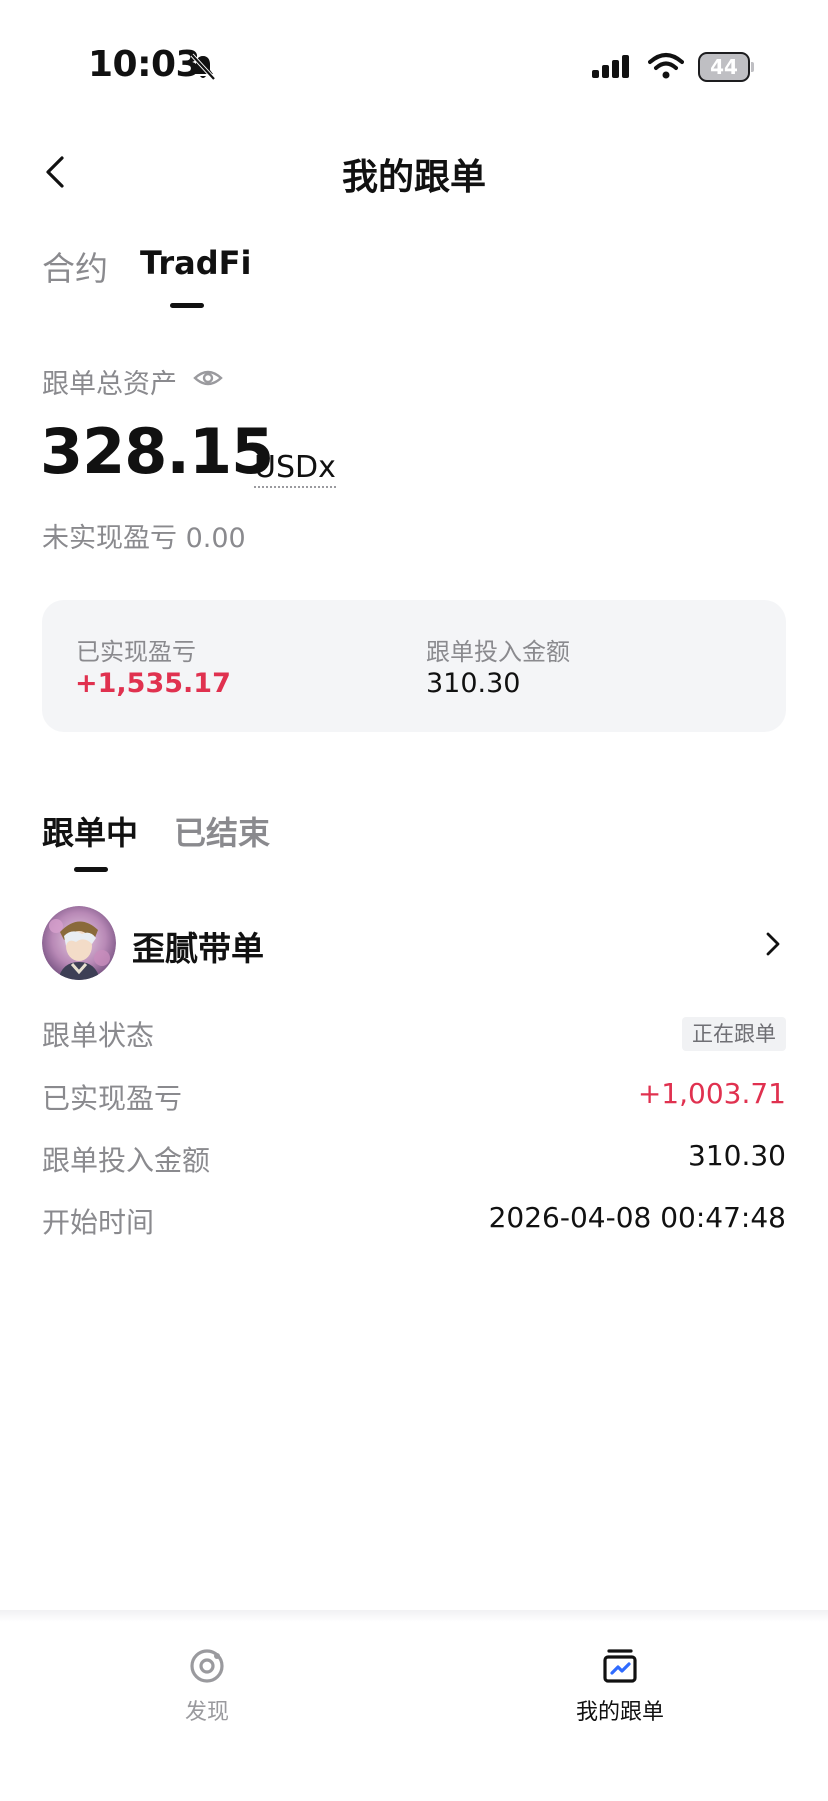  What do you see at coordinates (620, 1666) in the screenshot?
I see `my-copy-trading-icon` at bounding box center [620, 1666].